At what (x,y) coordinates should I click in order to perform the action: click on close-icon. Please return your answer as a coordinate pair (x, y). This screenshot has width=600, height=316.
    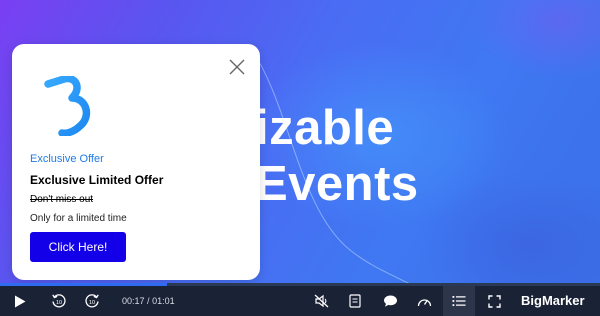
    Looking at the image, I should click on (237, 67).